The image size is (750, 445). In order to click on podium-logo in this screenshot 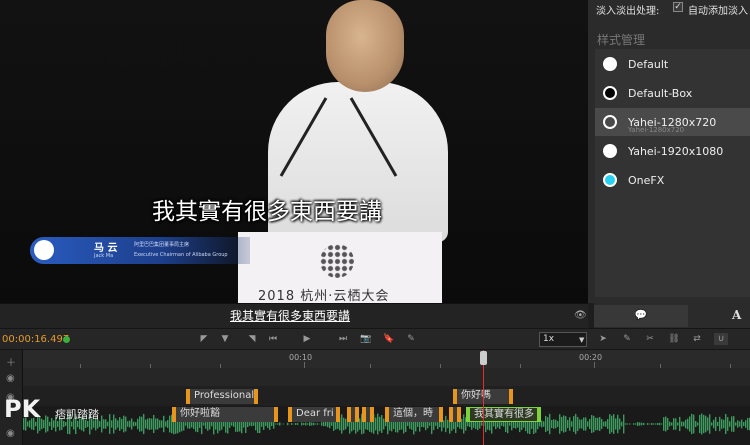, I will do `click(337, 261)`.